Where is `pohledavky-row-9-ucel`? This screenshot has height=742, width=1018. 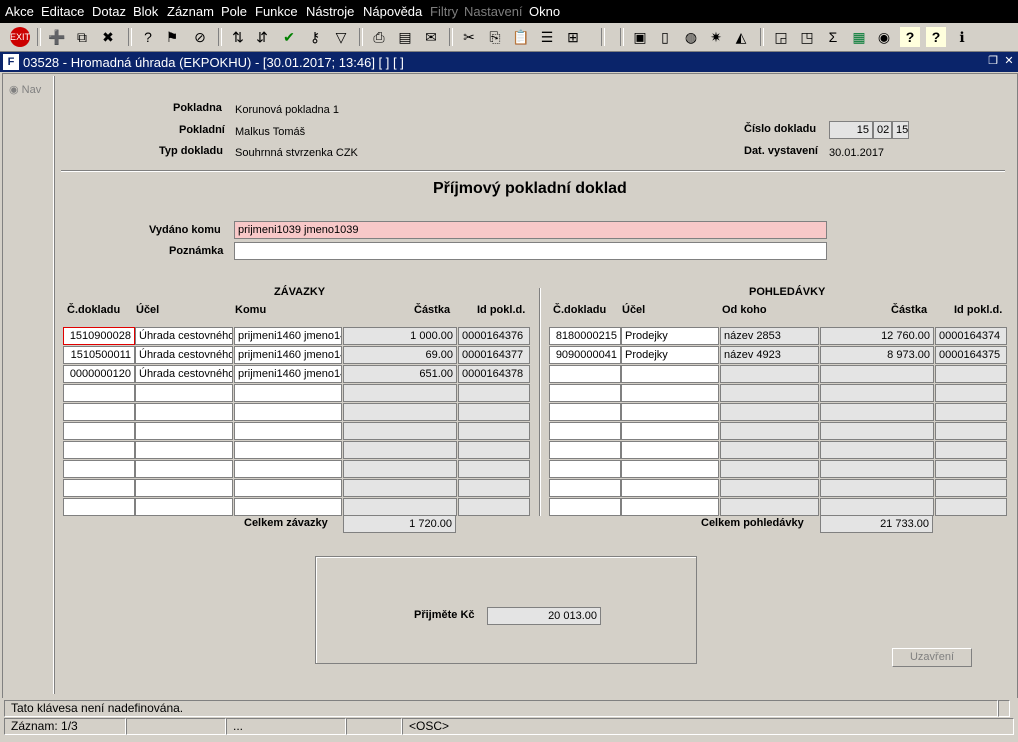
pohledavky-row-9-ucel is located at coordinates (670, 488).